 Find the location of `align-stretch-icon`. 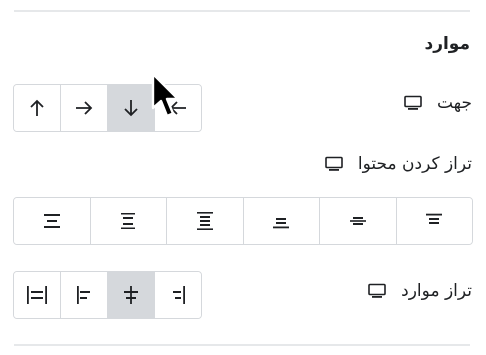

align-stretch-icon is located at coordinates (37, 295).